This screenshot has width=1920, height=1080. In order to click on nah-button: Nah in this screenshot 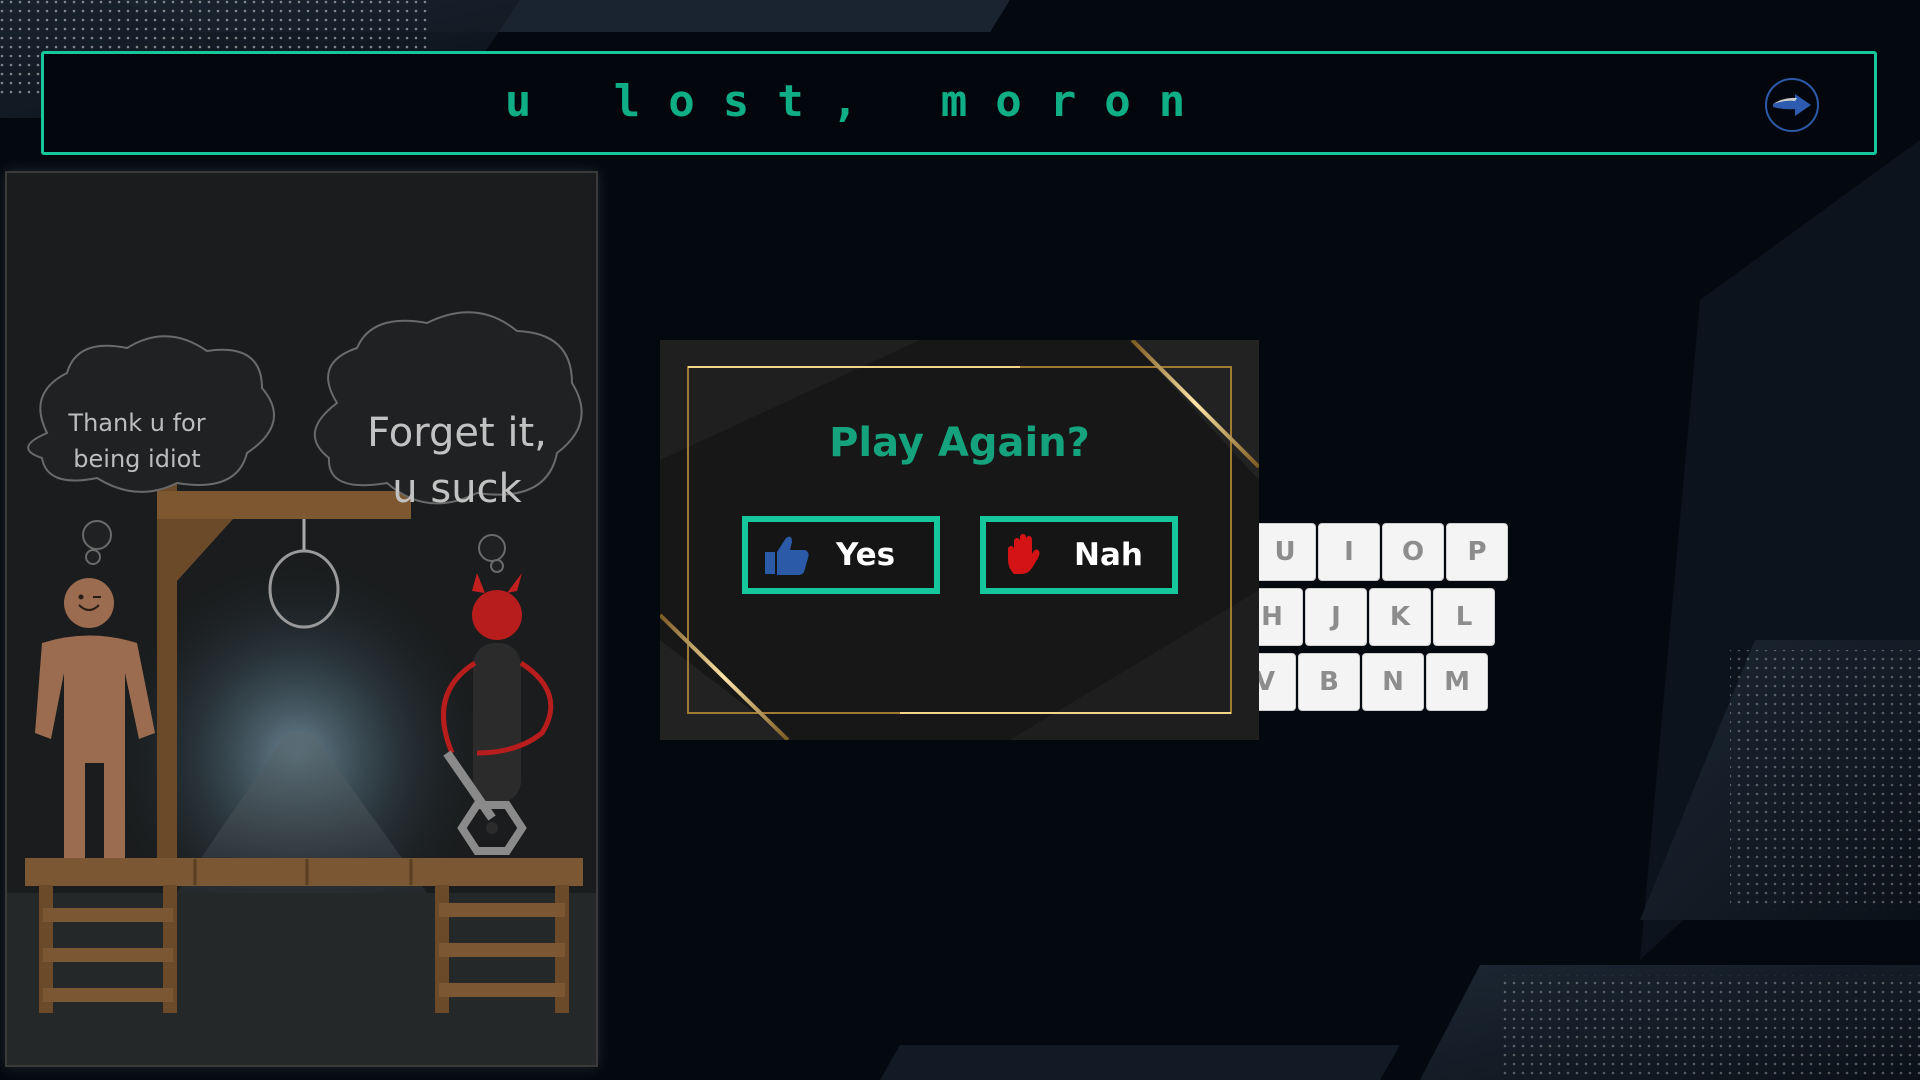, I will do `click(1079, 555)`.